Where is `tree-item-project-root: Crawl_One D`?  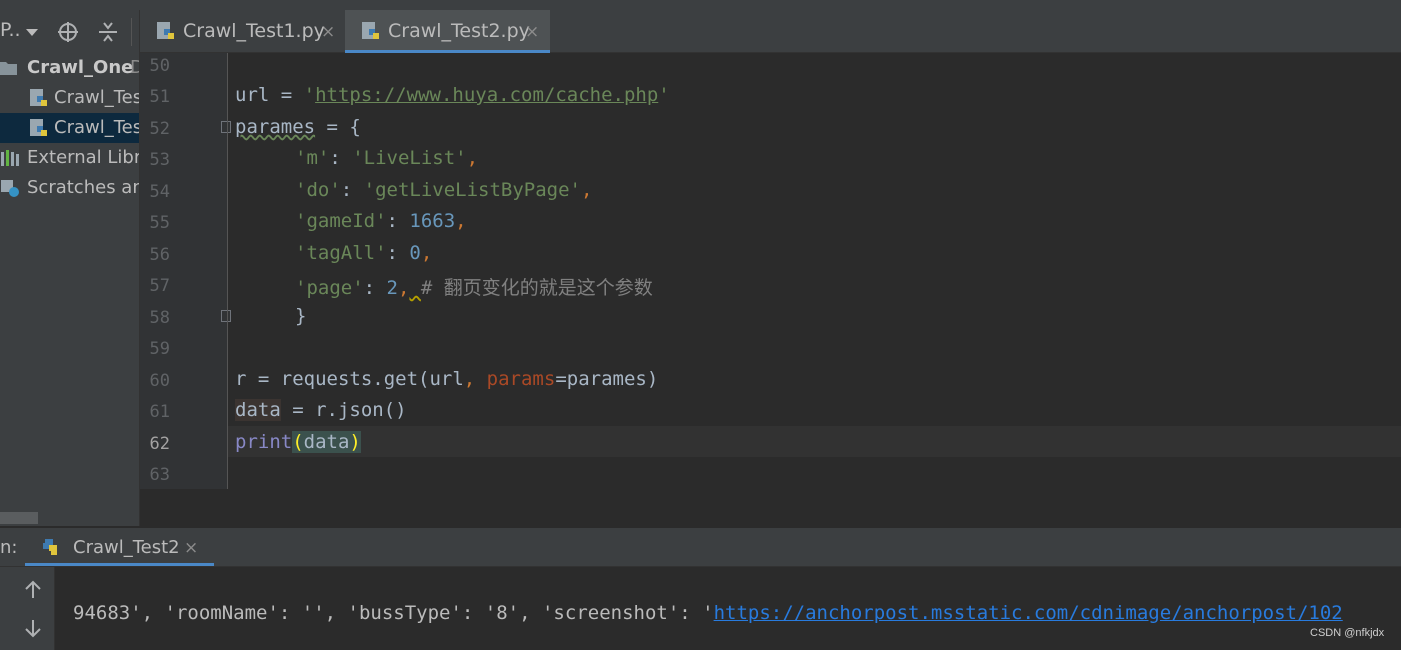
tree-item-project-root: Crawl_One D is located at coordinates (69, 68).